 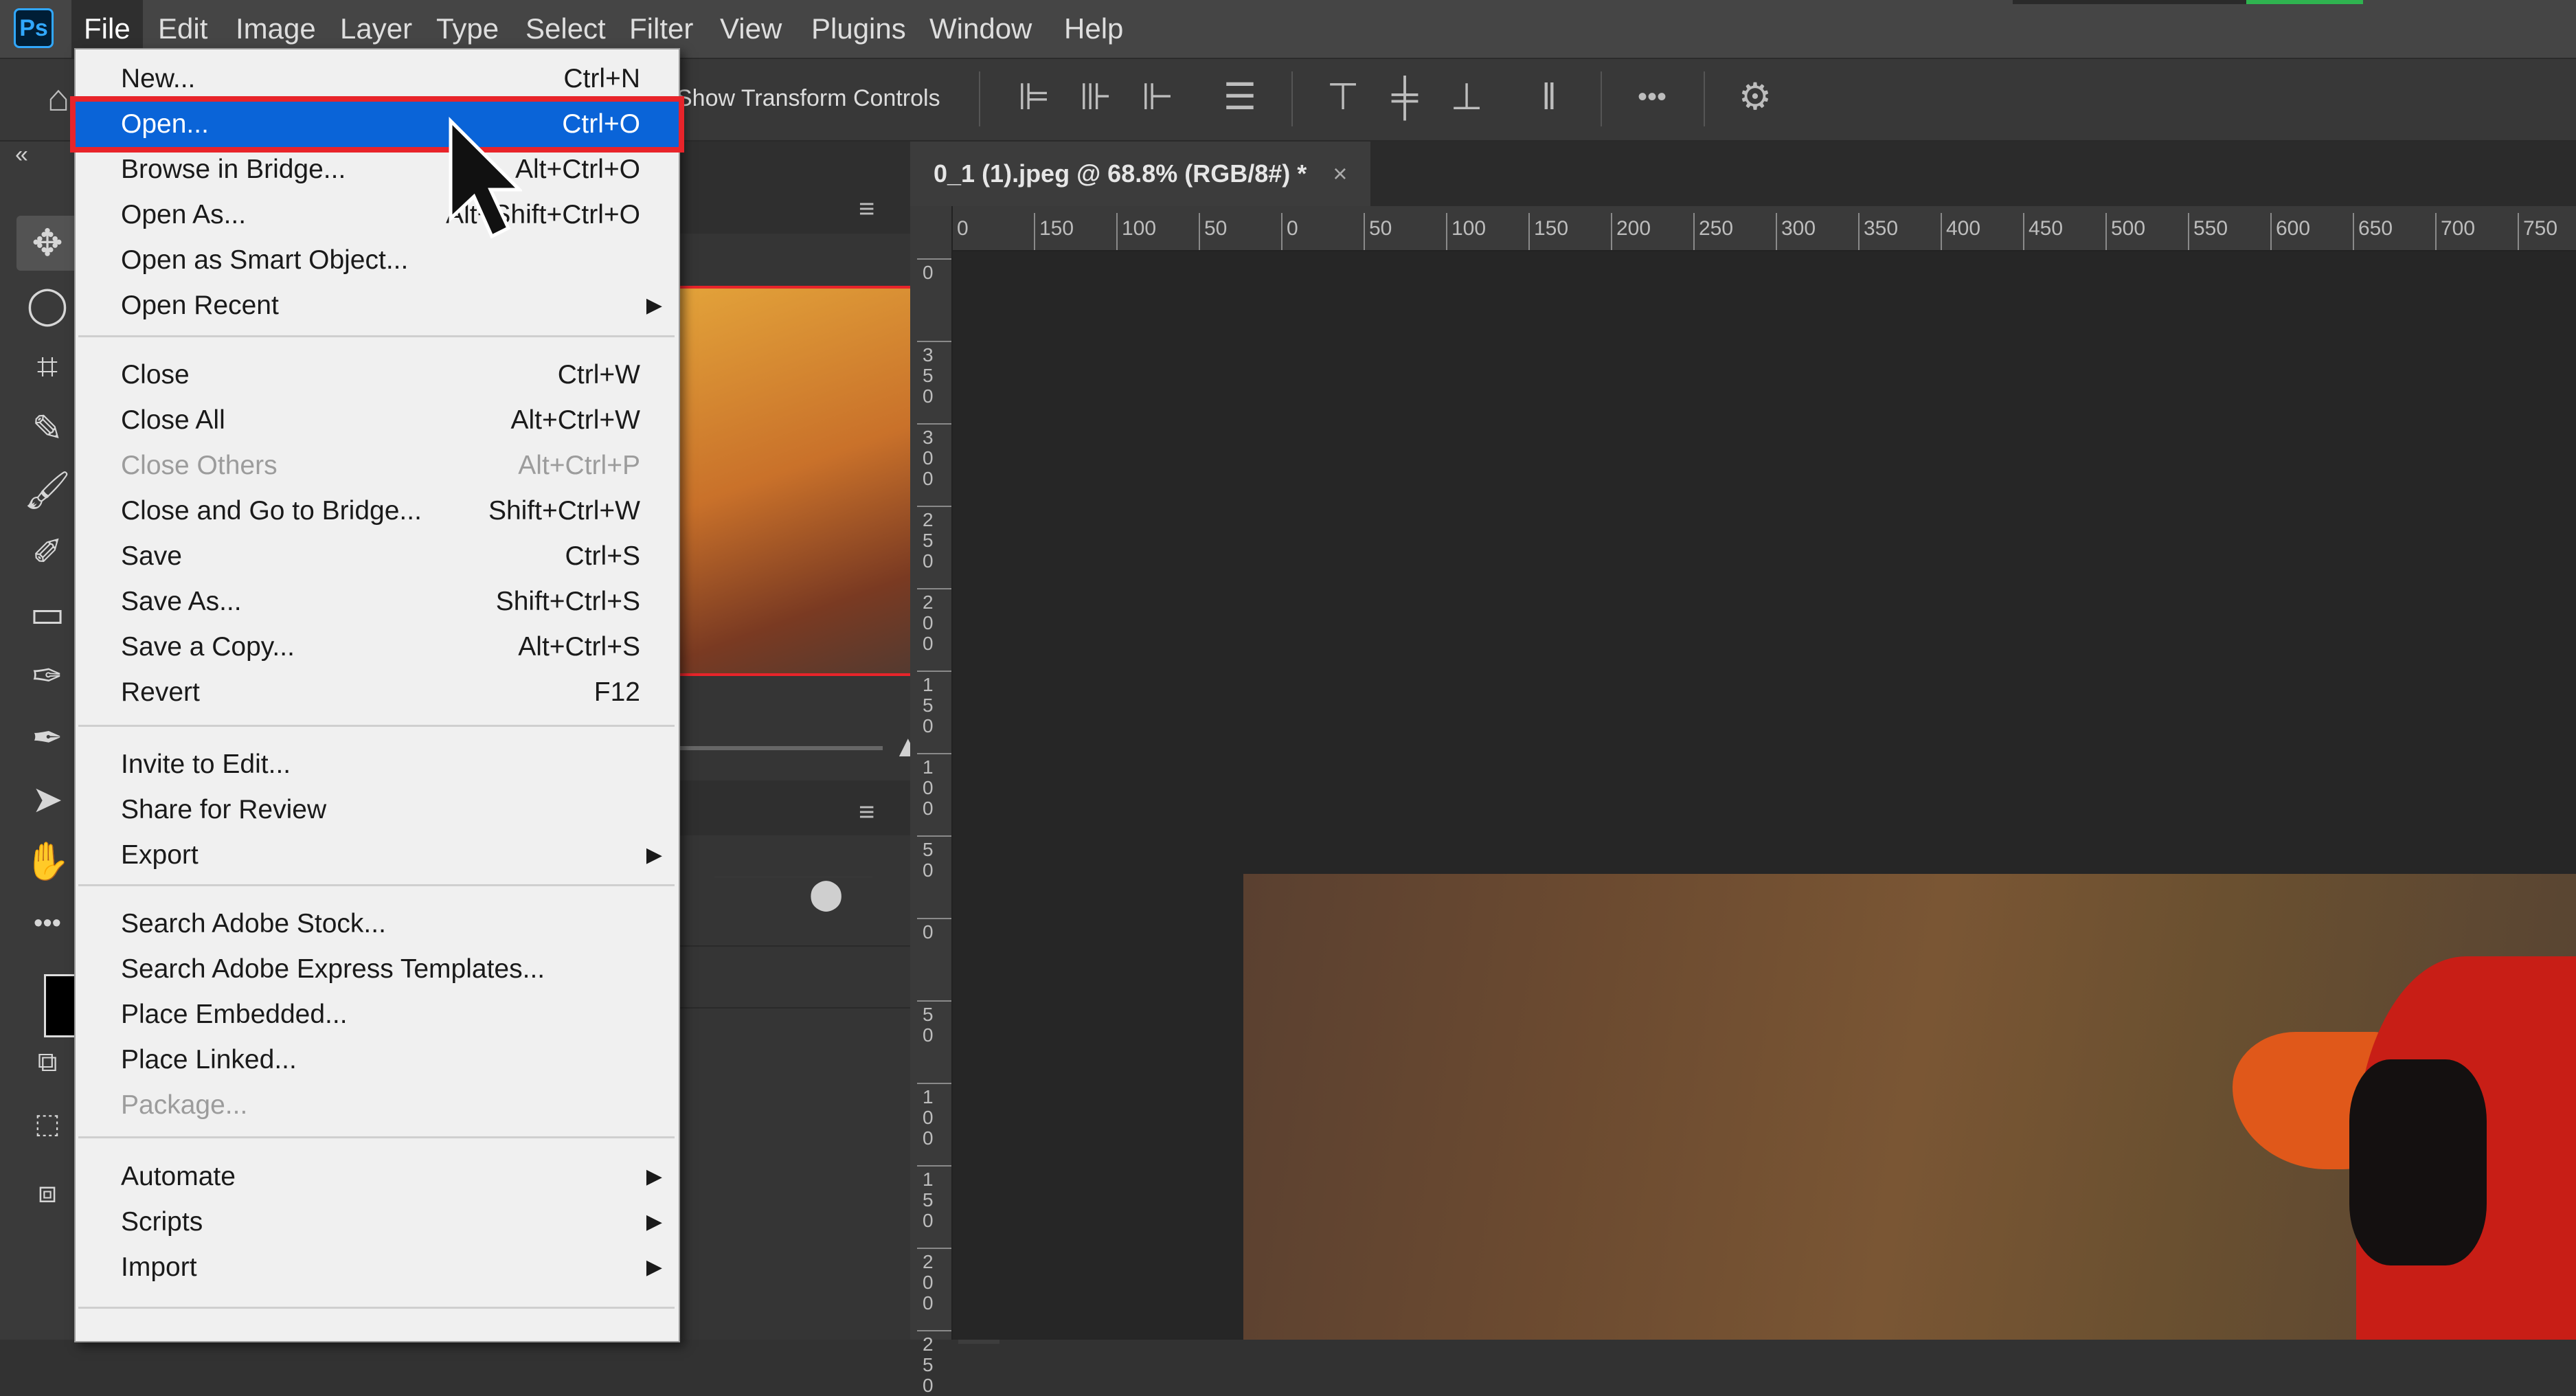 I want to click on menu-item-revert: Revert F12, so click(x=377, y=692).